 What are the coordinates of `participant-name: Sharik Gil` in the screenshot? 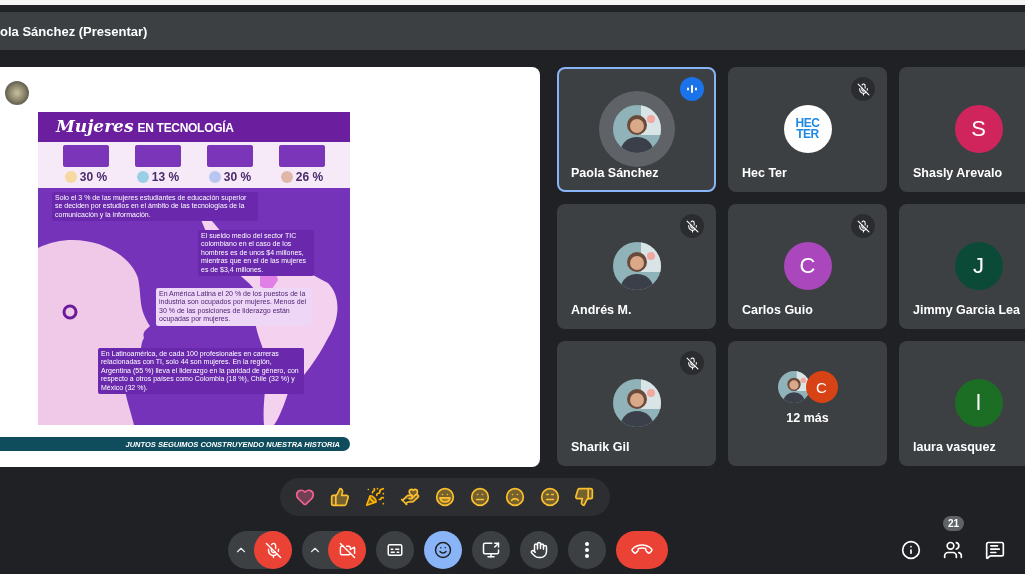 It's located at (600, 447).